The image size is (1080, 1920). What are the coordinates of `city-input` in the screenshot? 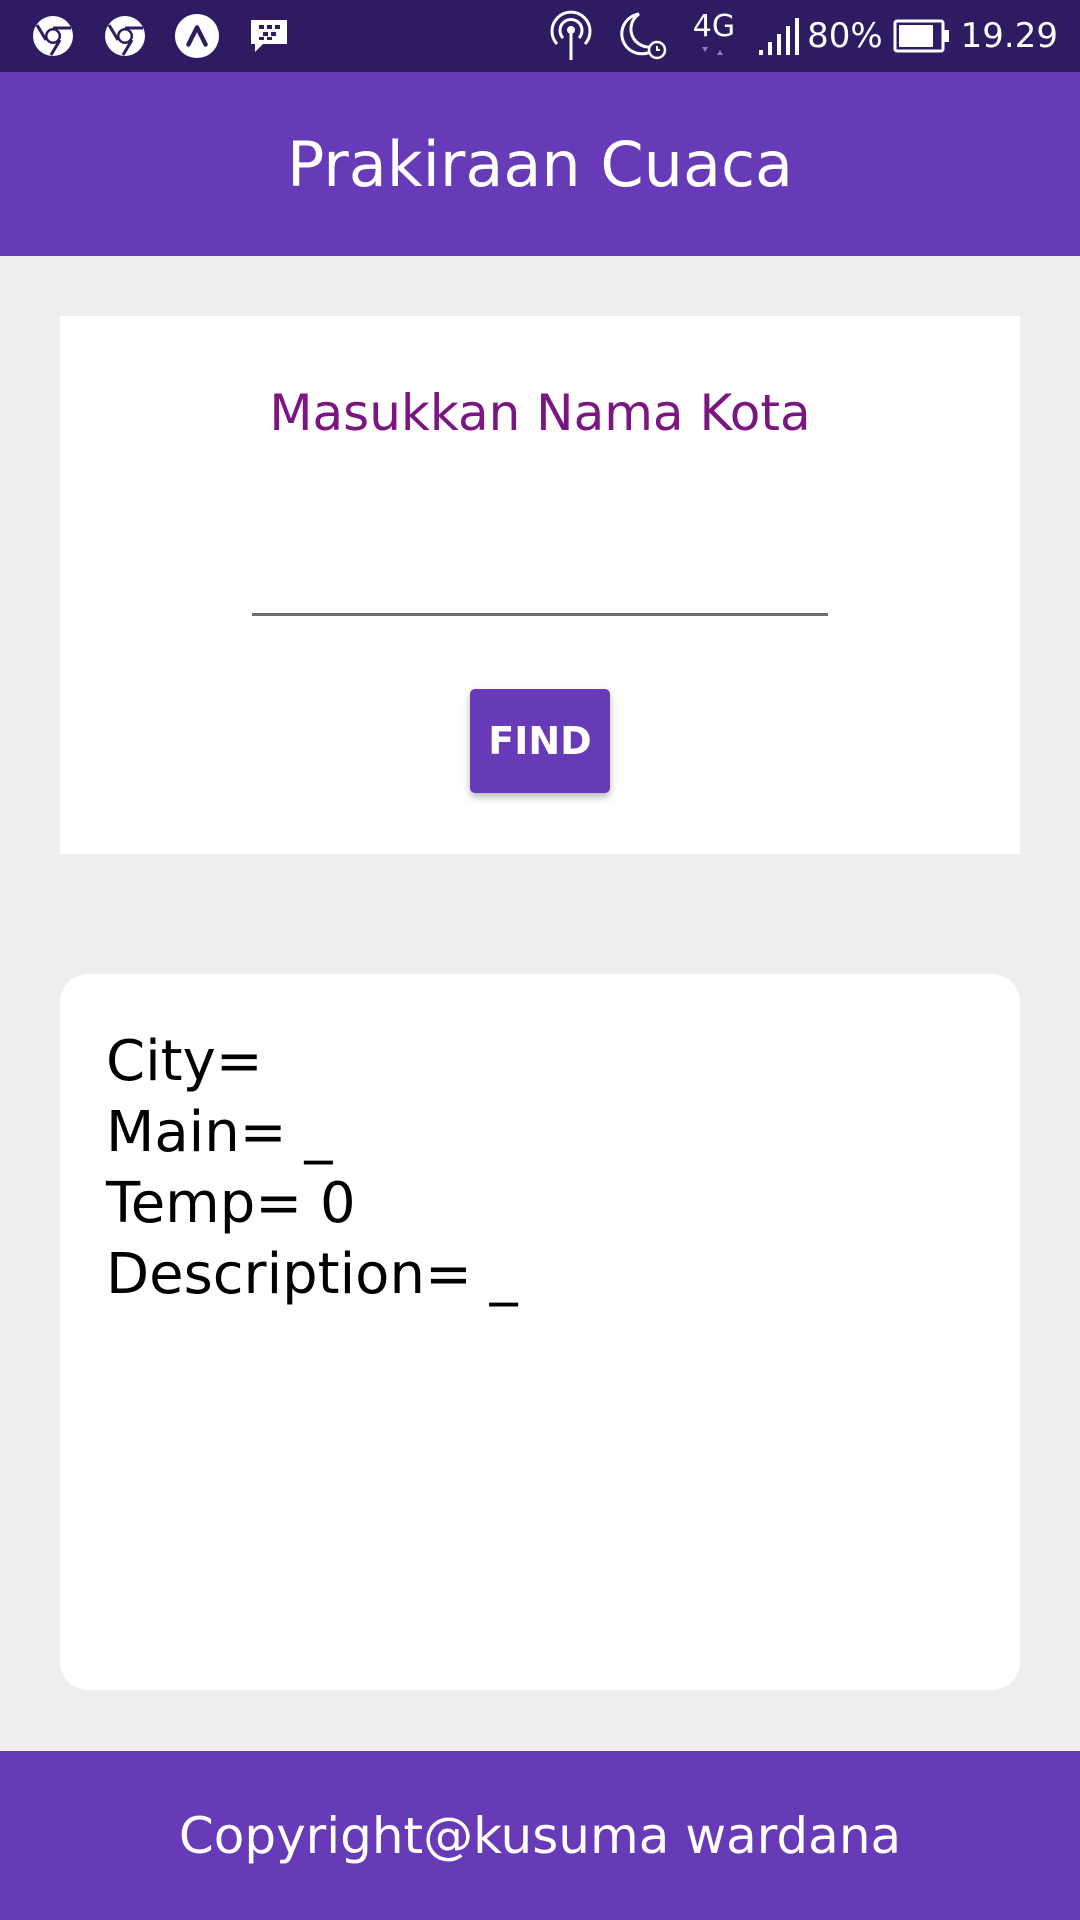 It's located at (540, 586).